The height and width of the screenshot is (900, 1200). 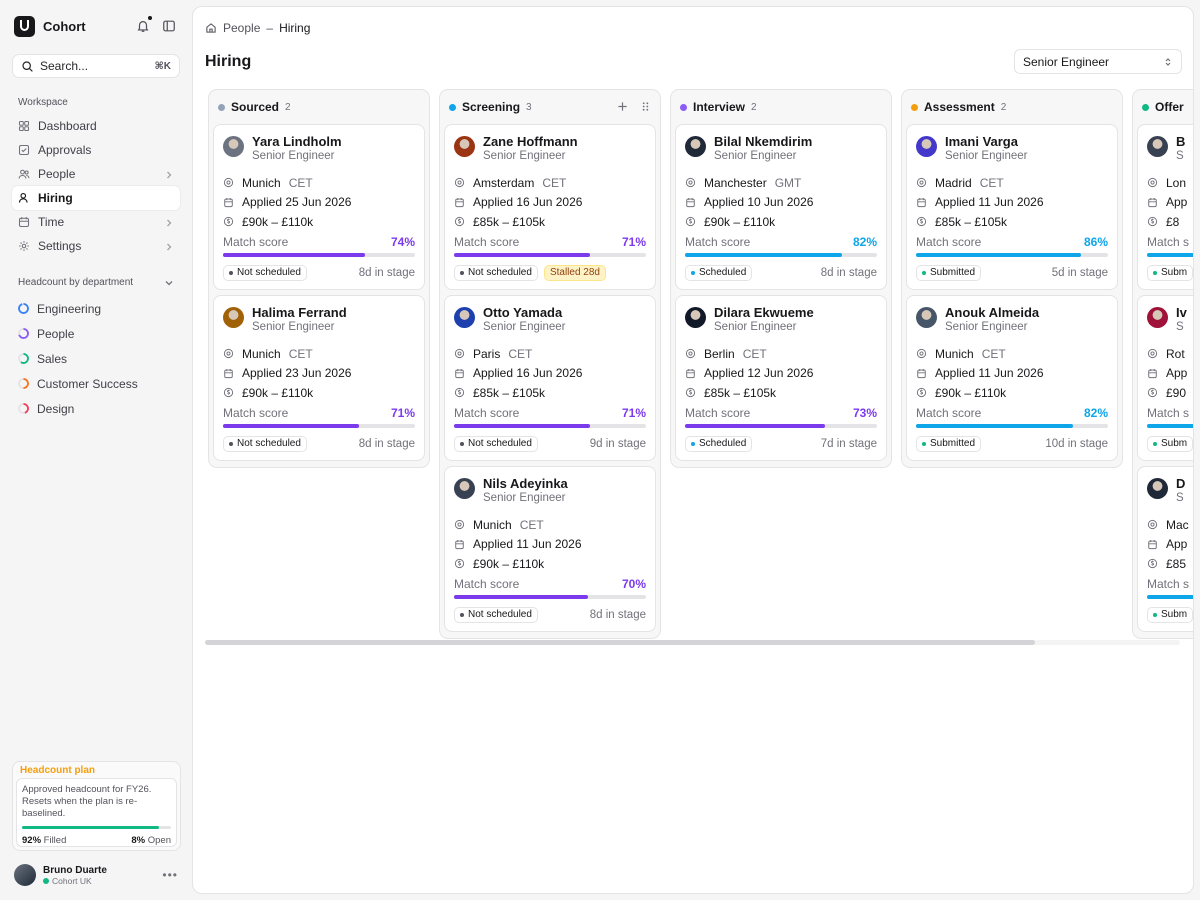 I want to click on nav-item-people: People, so click(x=96, y=174).